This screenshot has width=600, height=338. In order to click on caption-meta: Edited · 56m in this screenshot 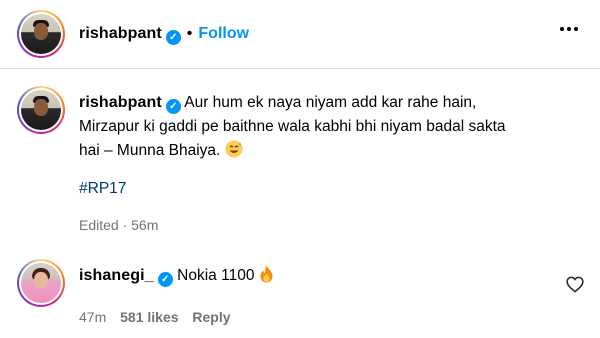, I will do `click(119, 225)`.